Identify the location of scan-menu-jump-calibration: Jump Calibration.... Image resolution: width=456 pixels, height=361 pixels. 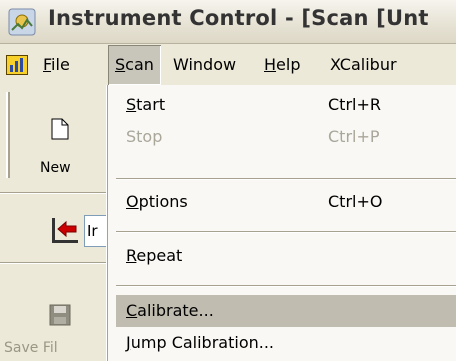
(286, 343).